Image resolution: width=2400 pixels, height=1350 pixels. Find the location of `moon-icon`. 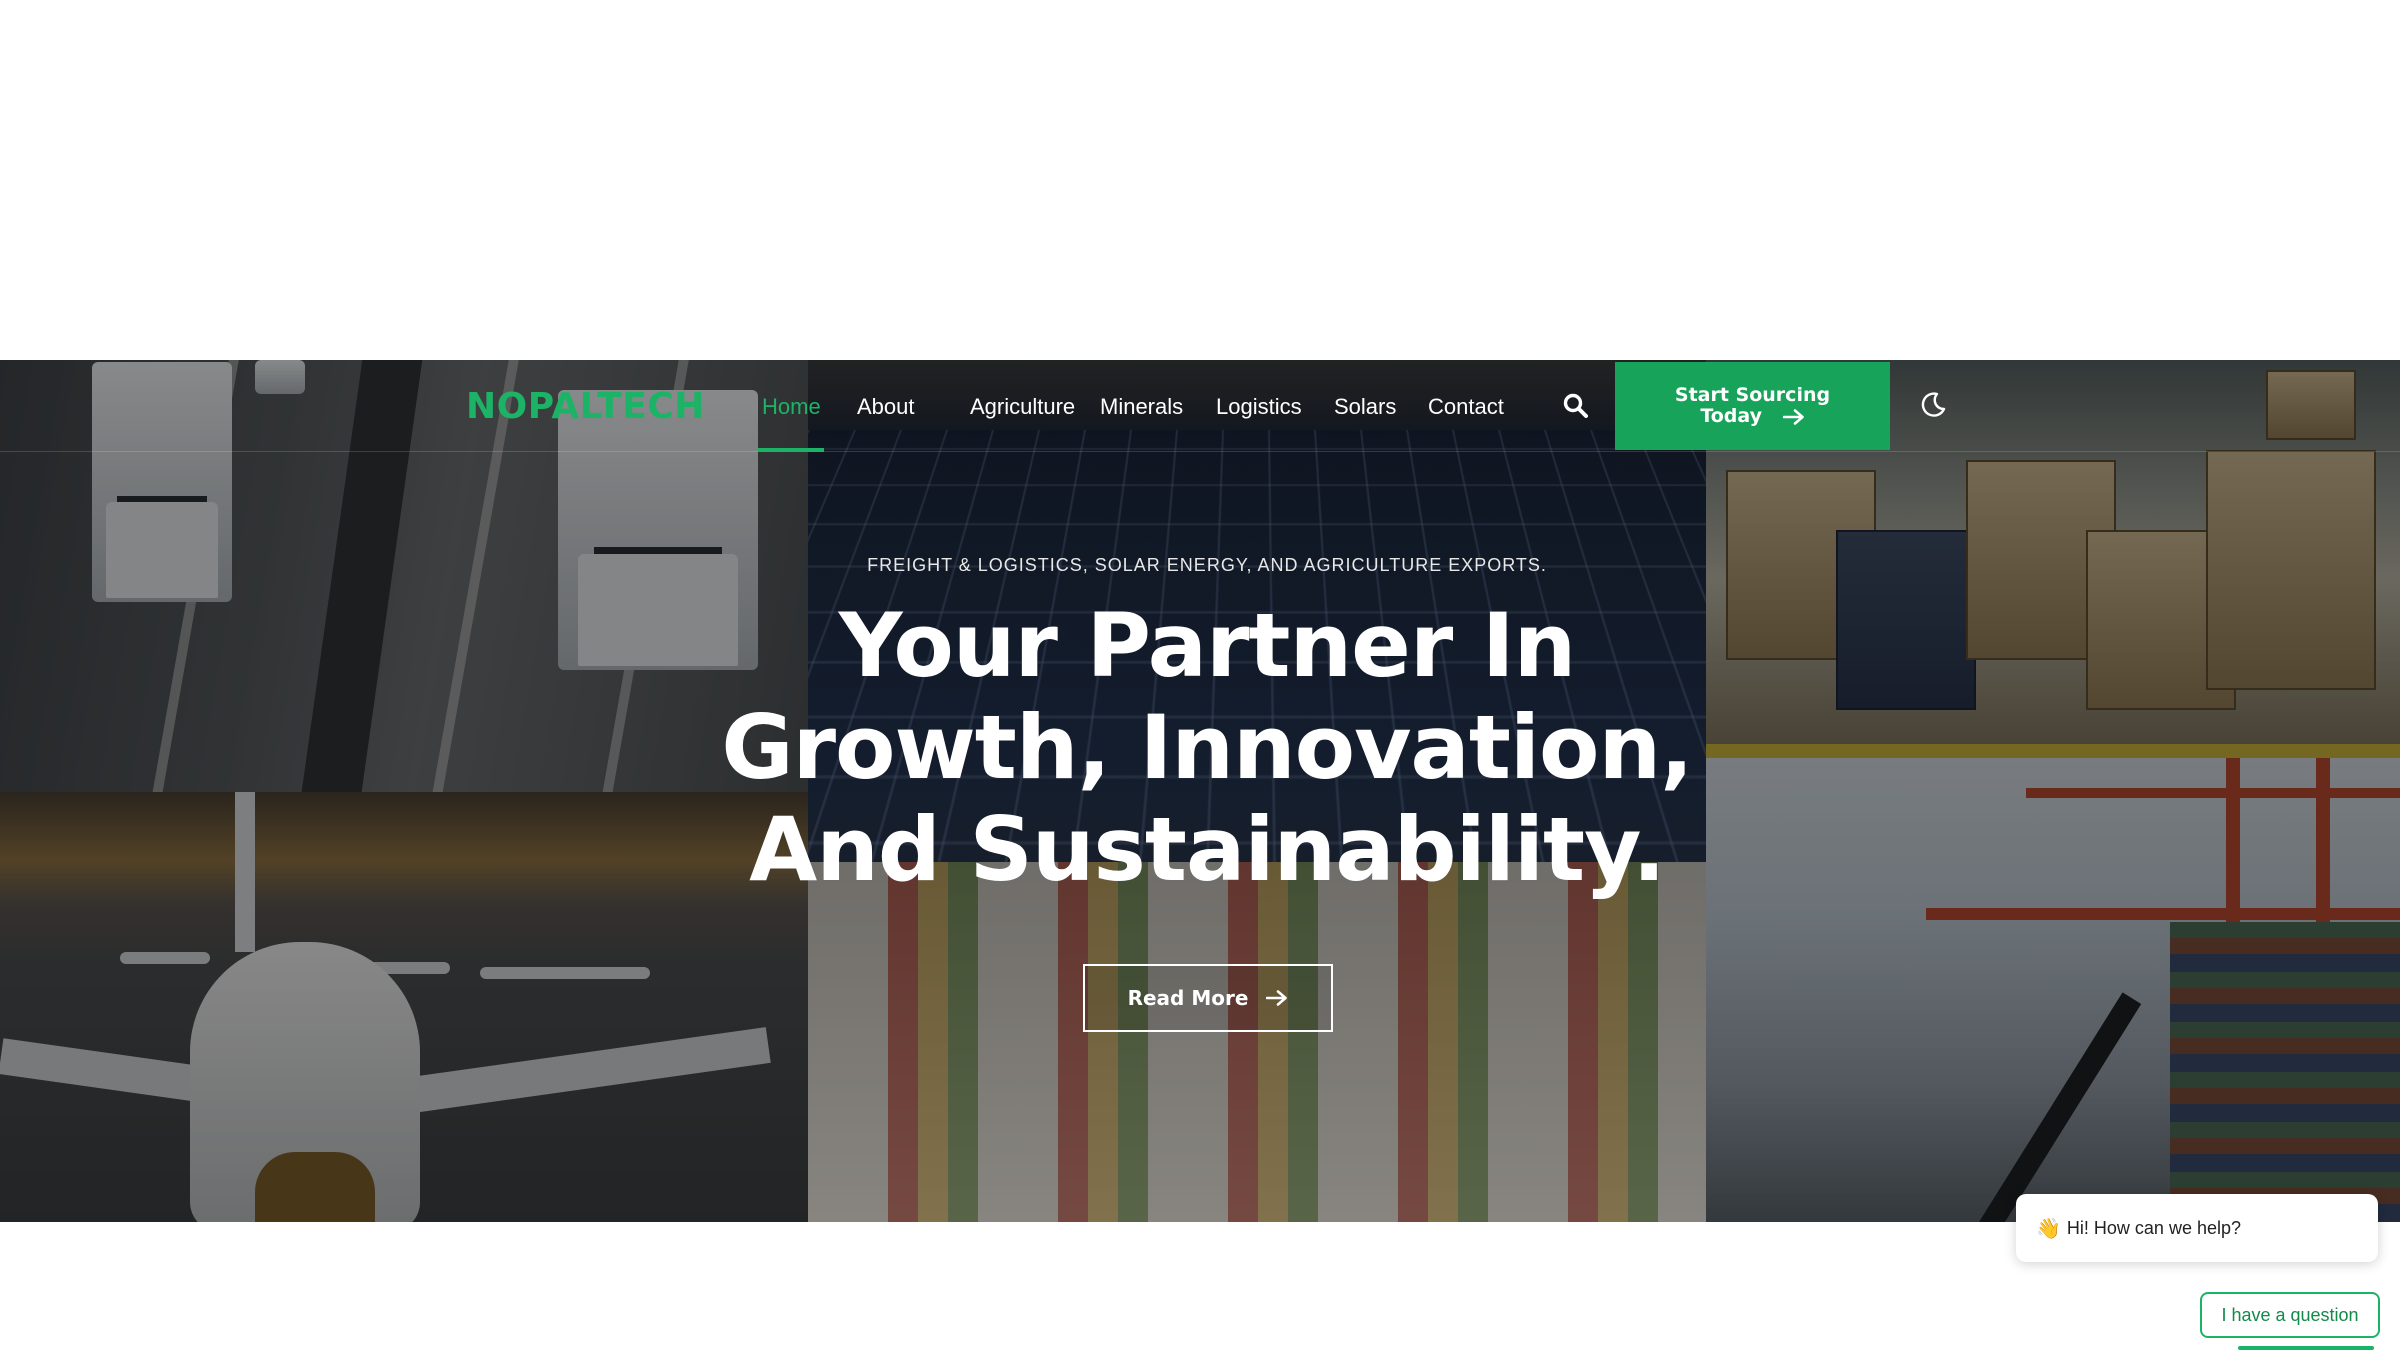

moon-icon is located at coordinates (1933, 404).